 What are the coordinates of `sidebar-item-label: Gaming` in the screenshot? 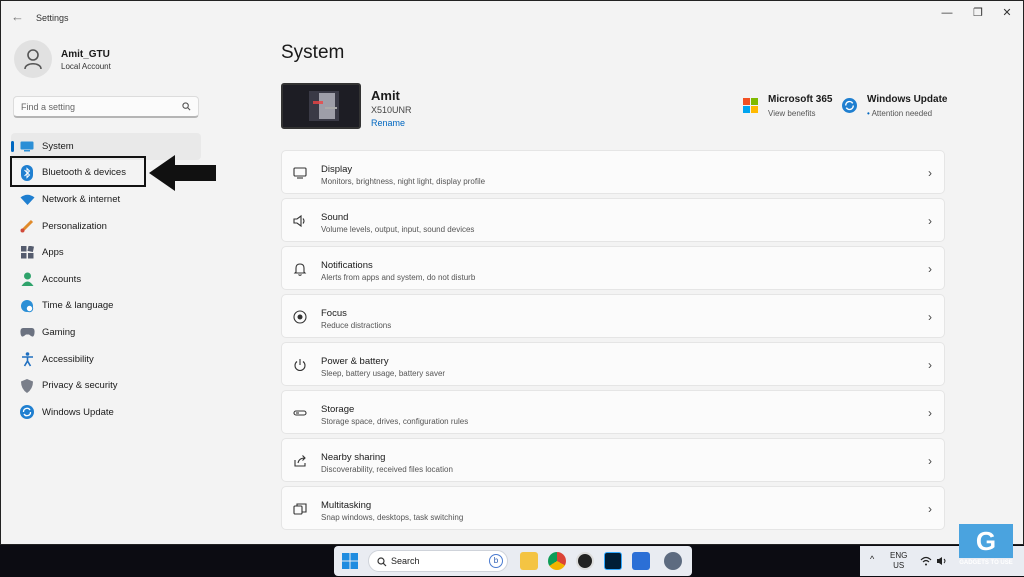 It's located at (59, 332).